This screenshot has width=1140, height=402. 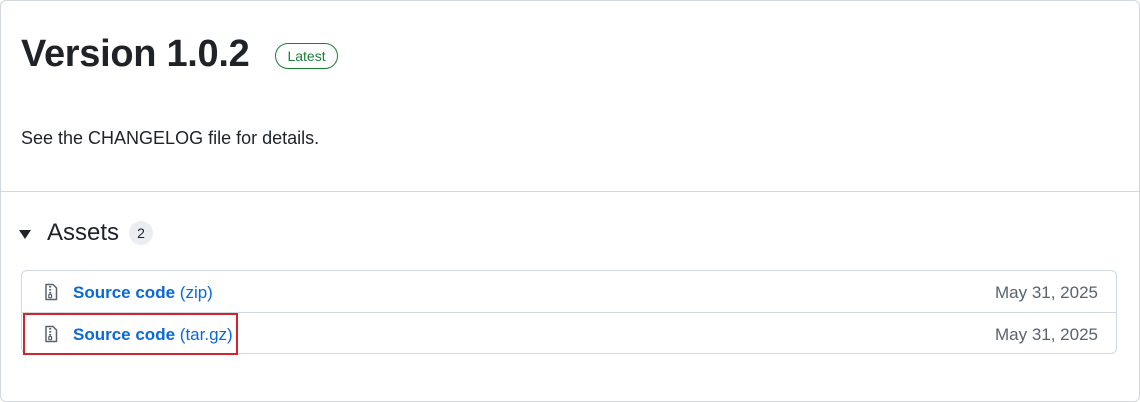 I want to click on triangle-down-icon, so click(x=25, y=234).